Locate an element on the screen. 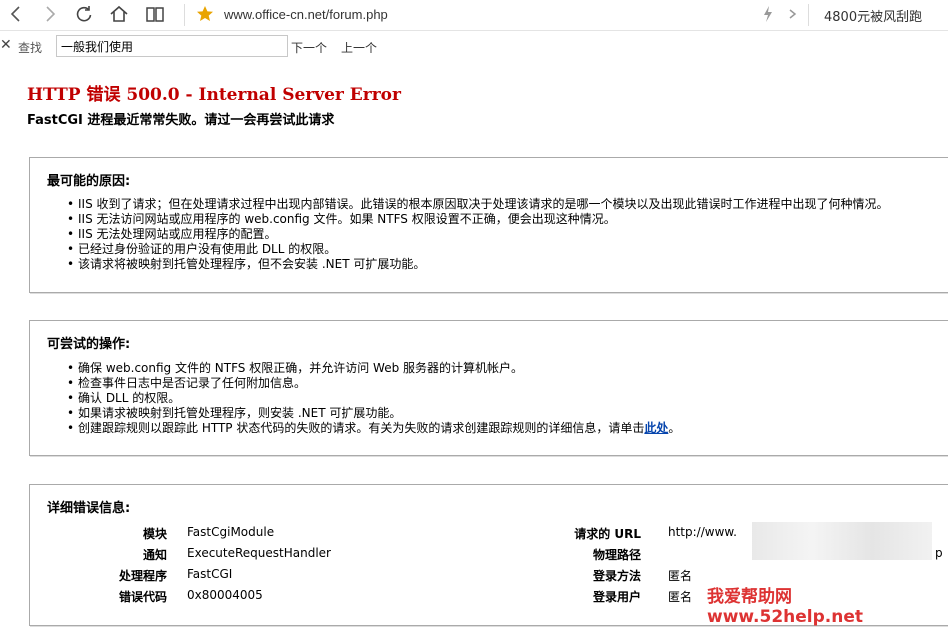 The image size is (948, 627). find-label: 查找 is located at coordinates (30, 48).